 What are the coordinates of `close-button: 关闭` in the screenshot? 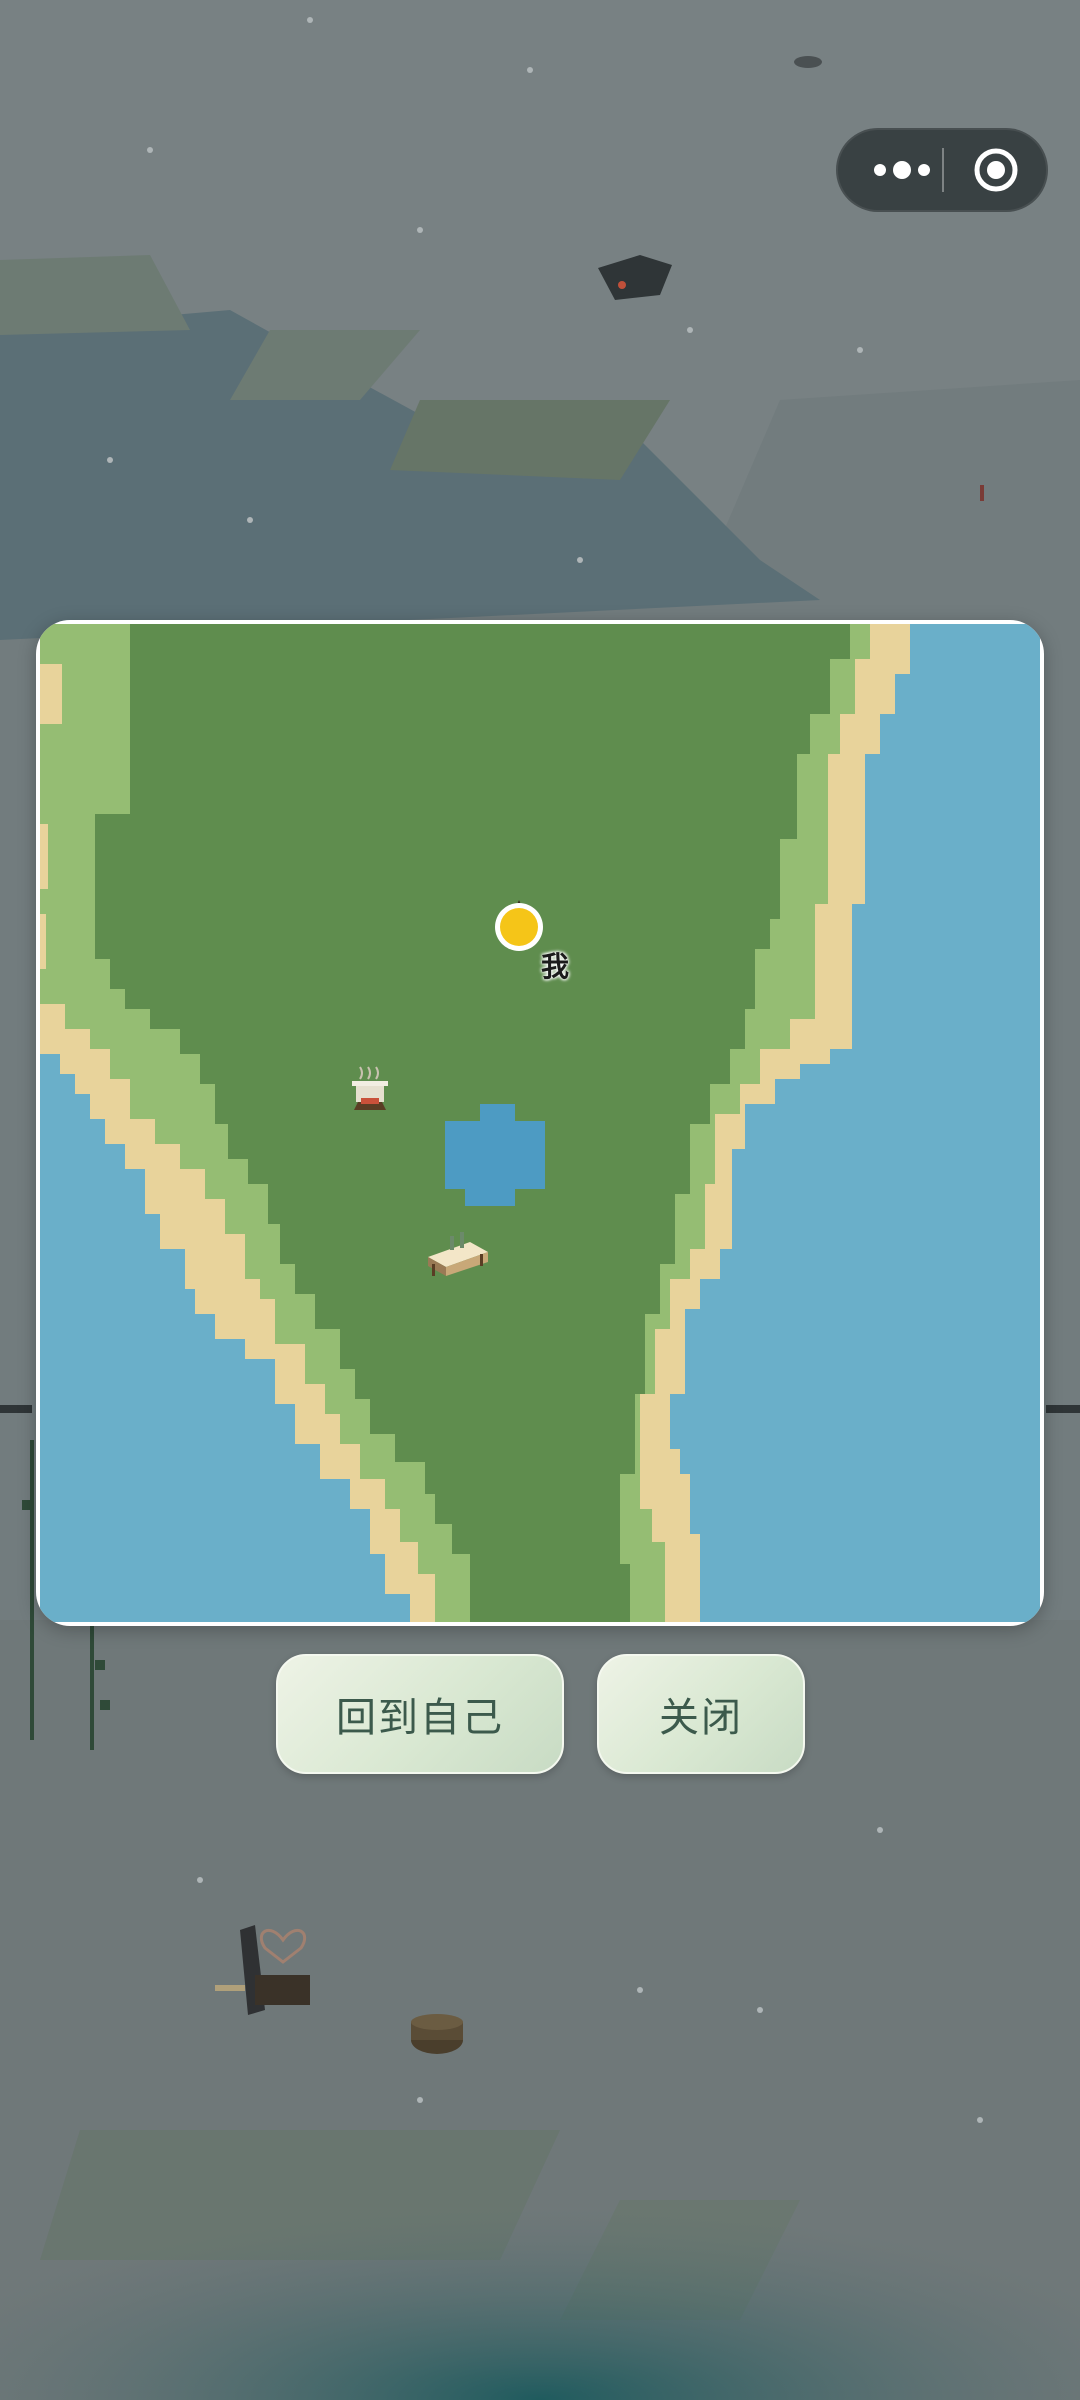 It's located at (701, 1714).